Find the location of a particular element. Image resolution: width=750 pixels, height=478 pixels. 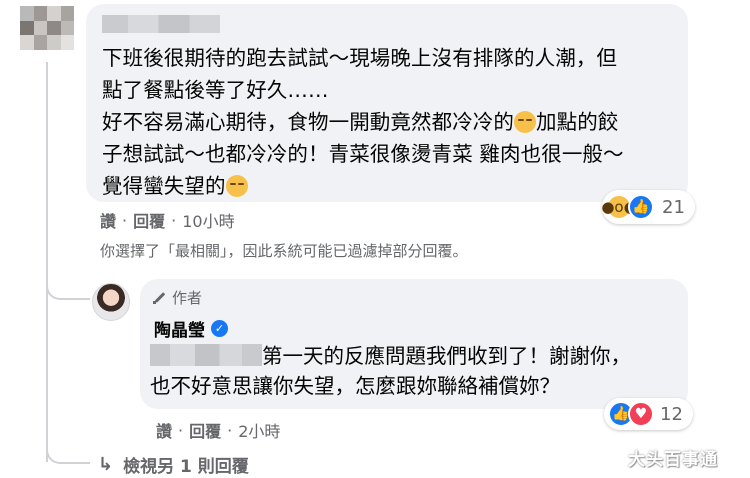

reaction-summary: ●o● 👍 21 is located at coordinates (648, 207).